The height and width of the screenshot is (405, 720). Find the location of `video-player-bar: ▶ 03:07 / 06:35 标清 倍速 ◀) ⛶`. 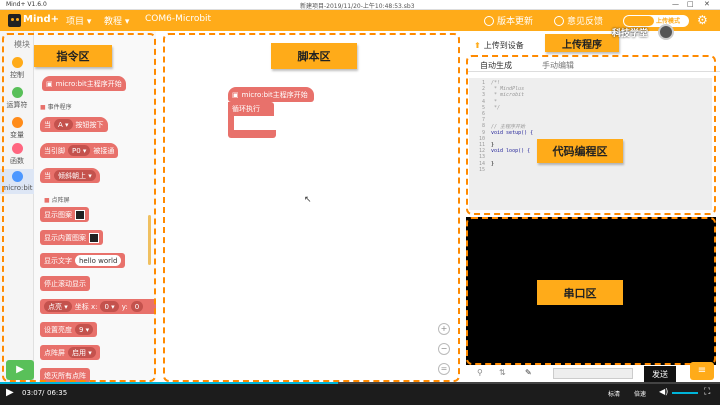

video-player-bar: ▶ 03:07 / 06:35 标清 倍速 ◀) ⛶ is located at coordinates (360, 393).